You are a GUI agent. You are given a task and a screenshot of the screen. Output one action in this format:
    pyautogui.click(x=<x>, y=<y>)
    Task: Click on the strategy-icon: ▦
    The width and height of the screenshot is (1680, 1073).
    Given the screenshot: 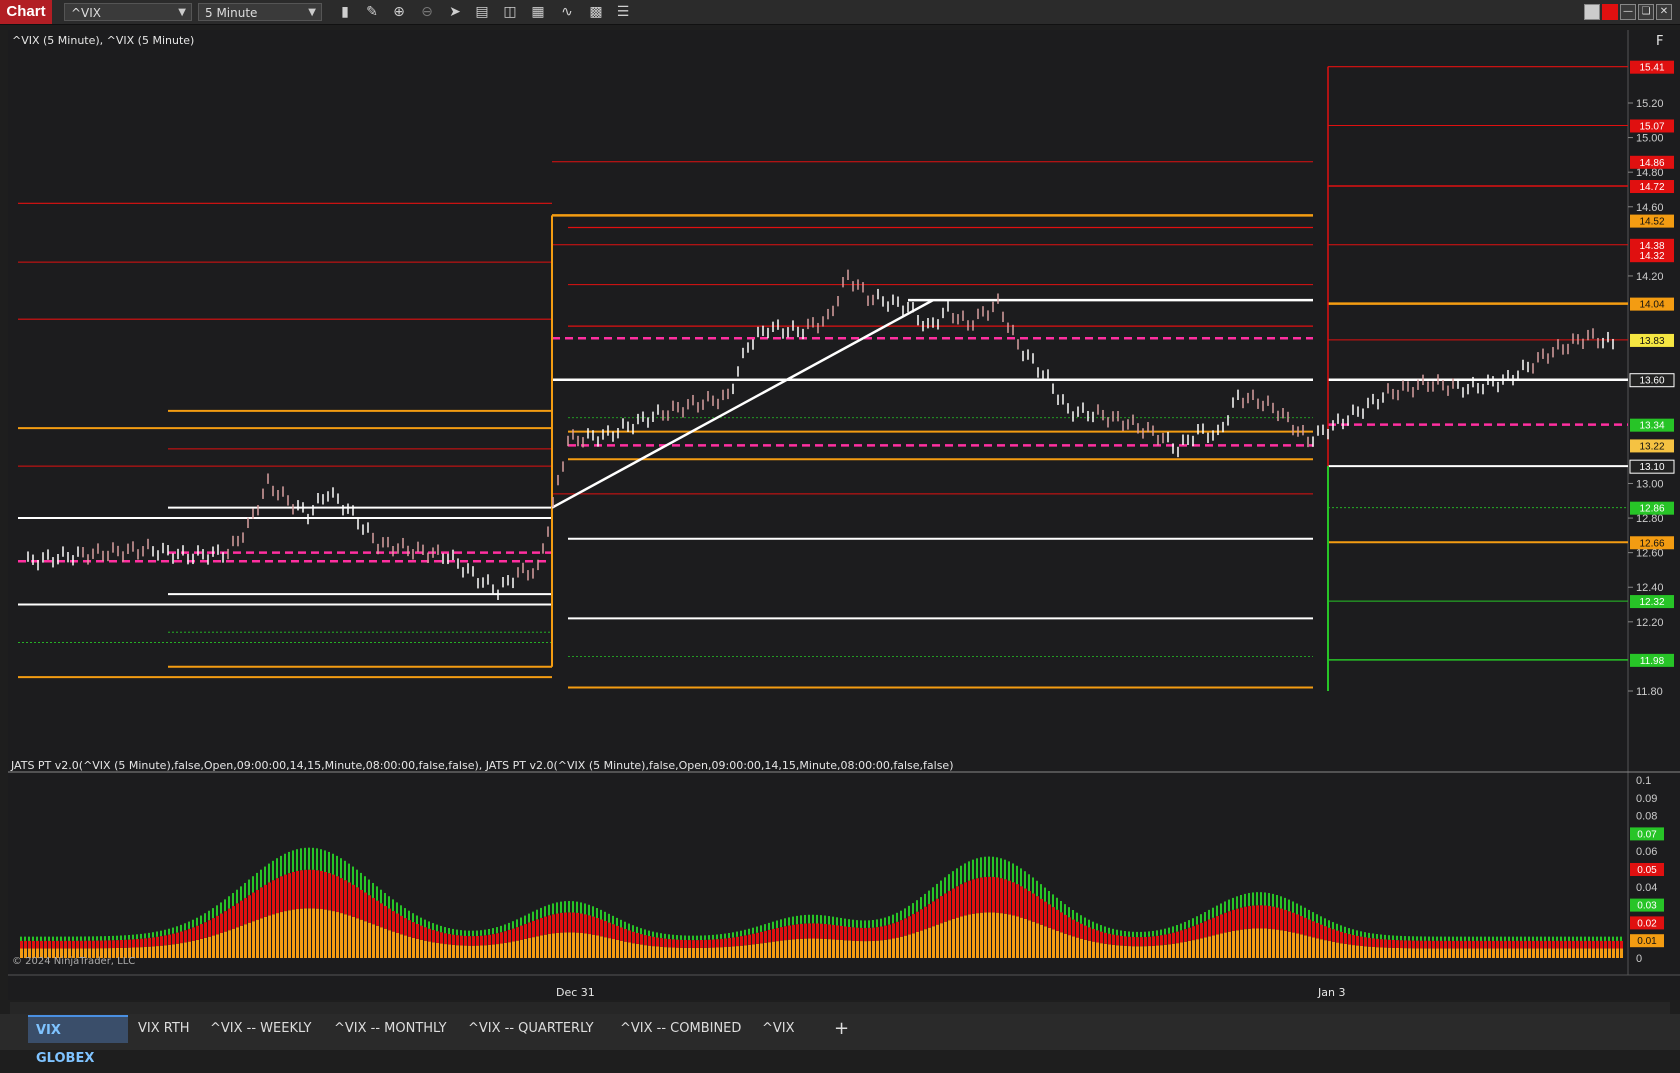 What is the action you would take?
    pyautogui.click(x=538, y=12)
    